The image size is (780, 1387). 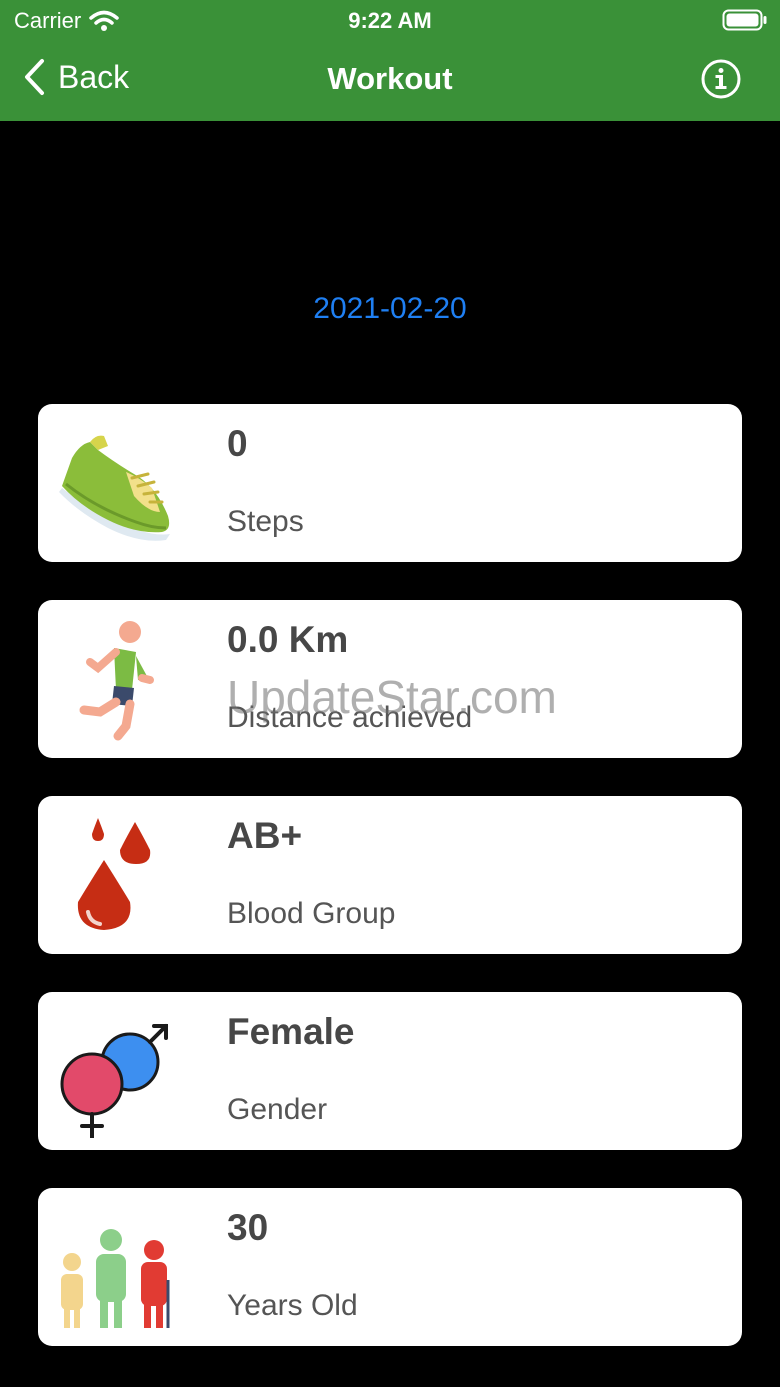 What do you see at coordinates (114, 874) in the screenshot?
I see `blood-drops-icon` at bounding box center [114, 874].